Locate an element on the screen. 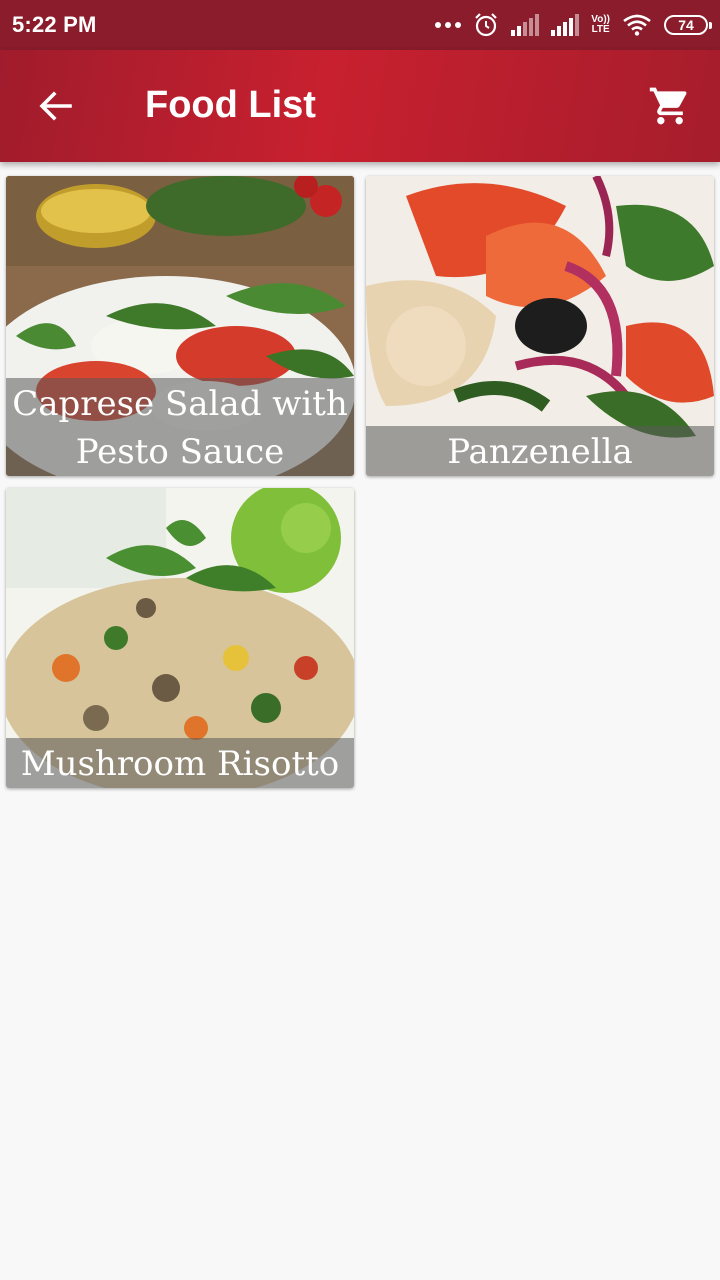 This screenshot has height=1280, width=720. volte-icon: Vo)) LTE is located at coordinates (600, 25).